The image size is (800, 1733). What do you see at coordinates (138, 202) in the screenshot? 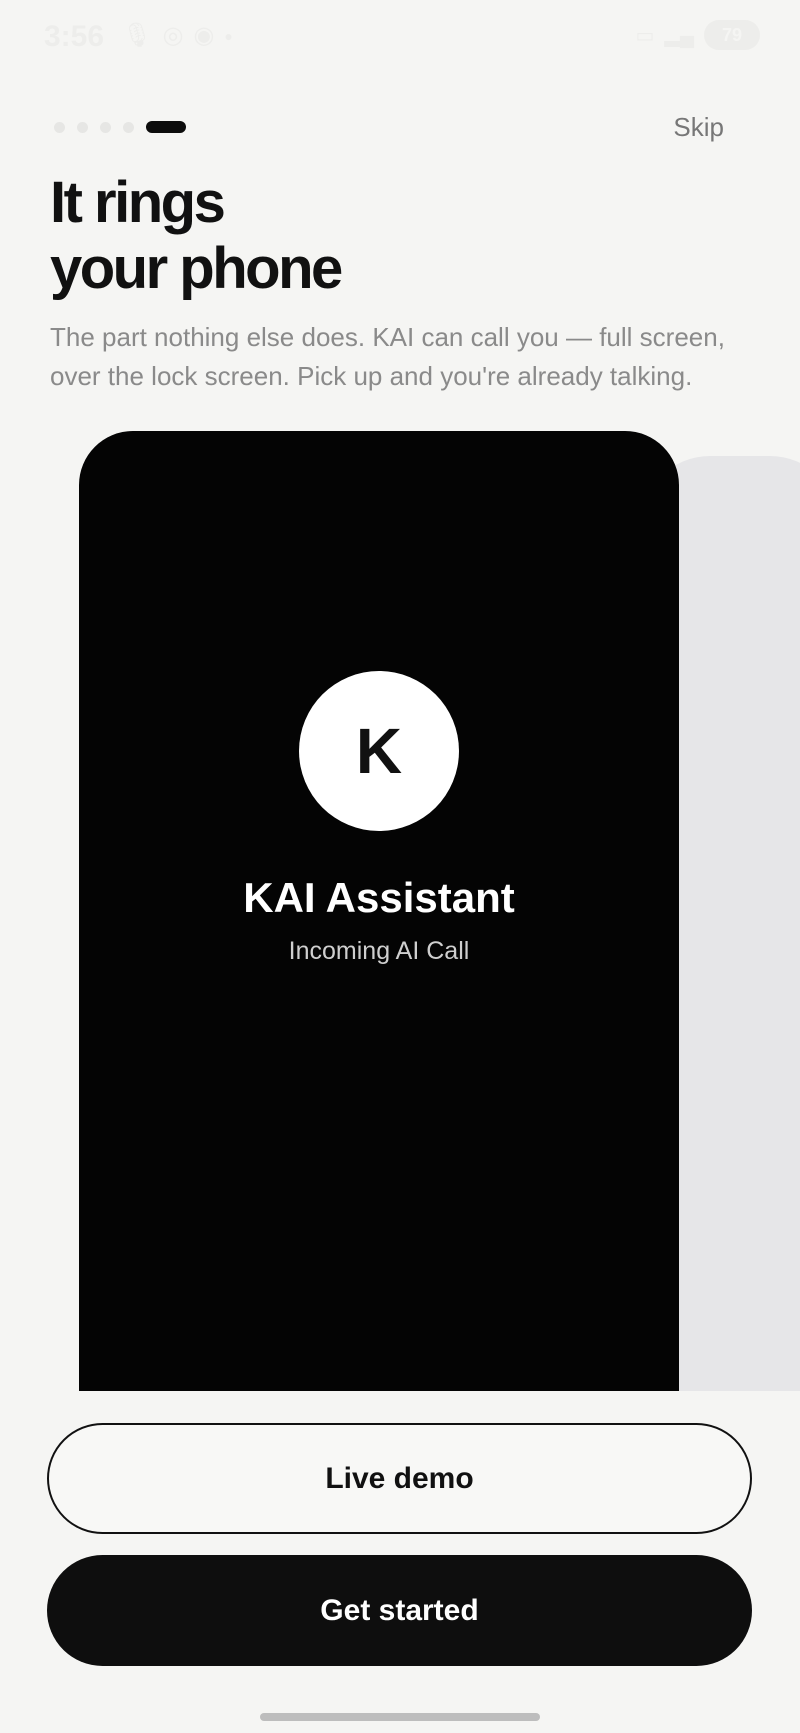
I see `title-line-1: It rings` at bounding box center [138, 202].